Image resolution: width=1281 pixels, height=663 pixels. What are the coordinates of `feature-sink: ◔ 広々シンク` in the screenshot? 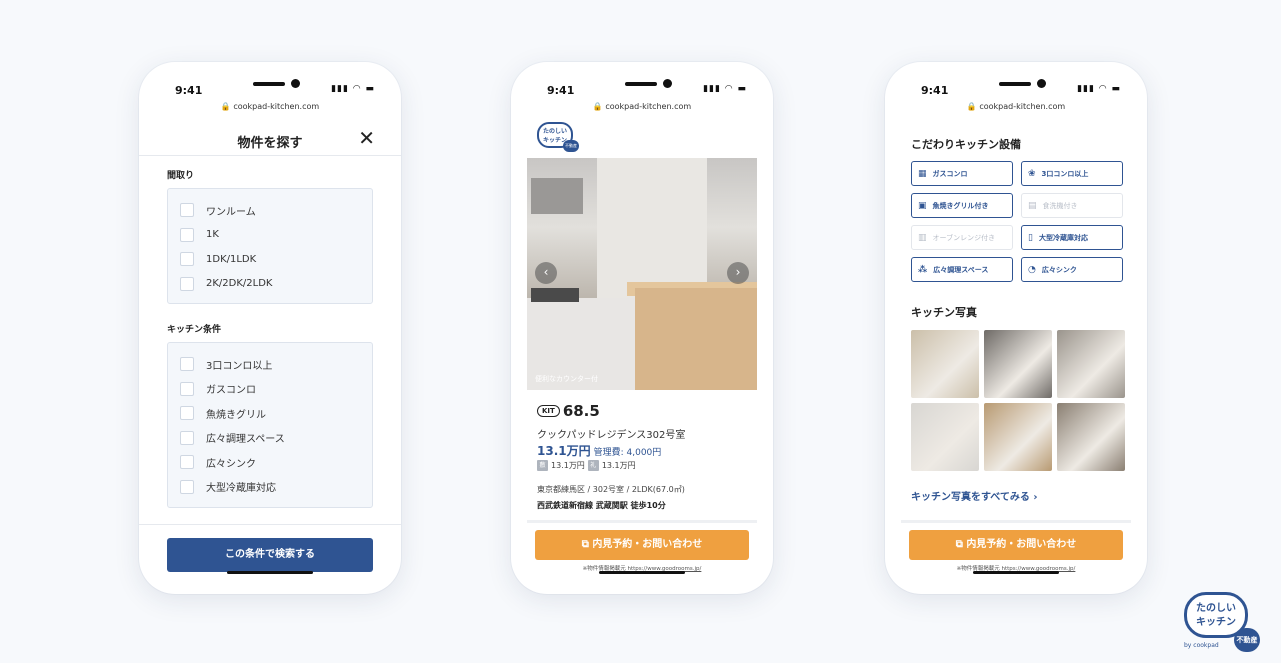 It's located at (1072, 269).